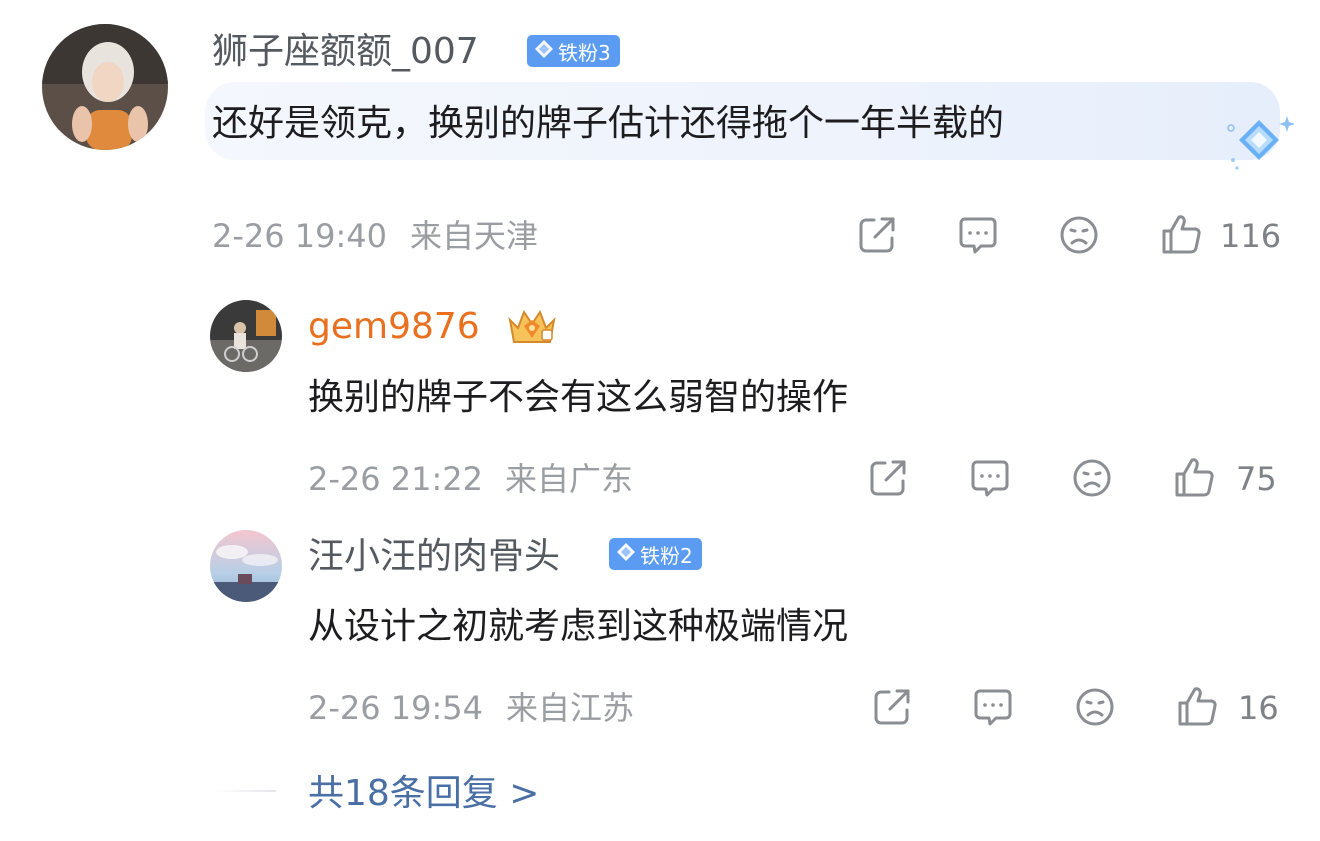 This screenshot has width=1320, height=841. What do you see at coordinates (1258, 144) in the screenshot?
I see `gem-decoration-icon` at bounding box center [1258, 144].